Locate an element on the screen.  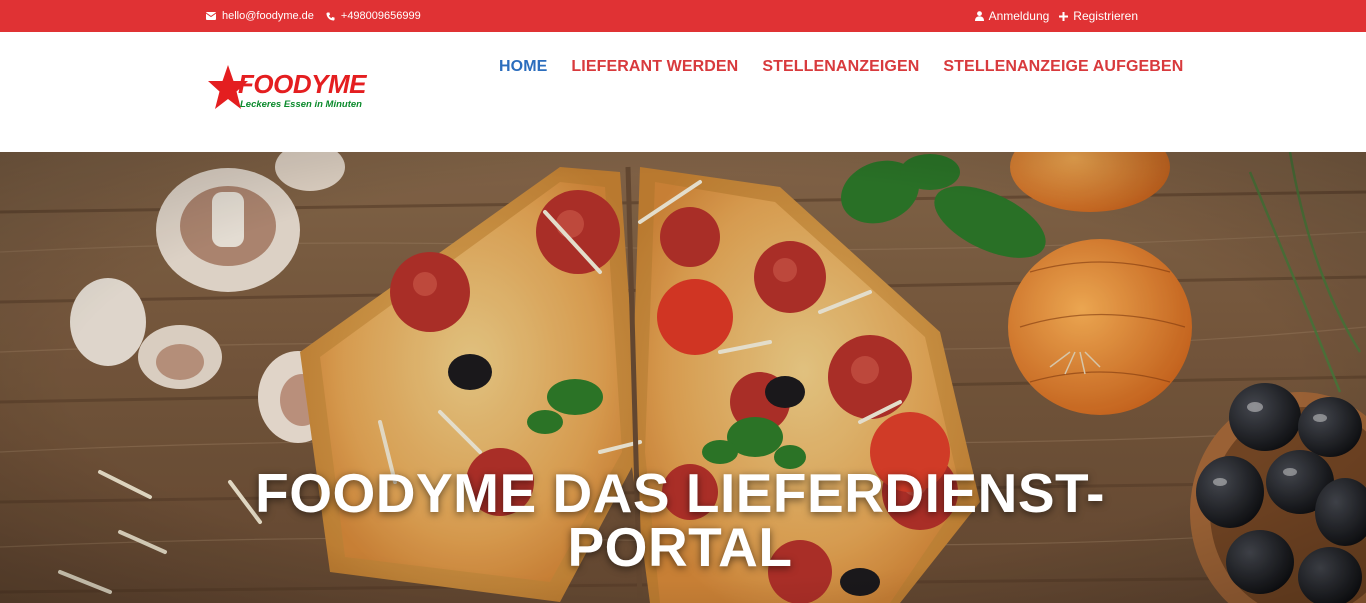
phone-icon is located at coordinates (330, 16).